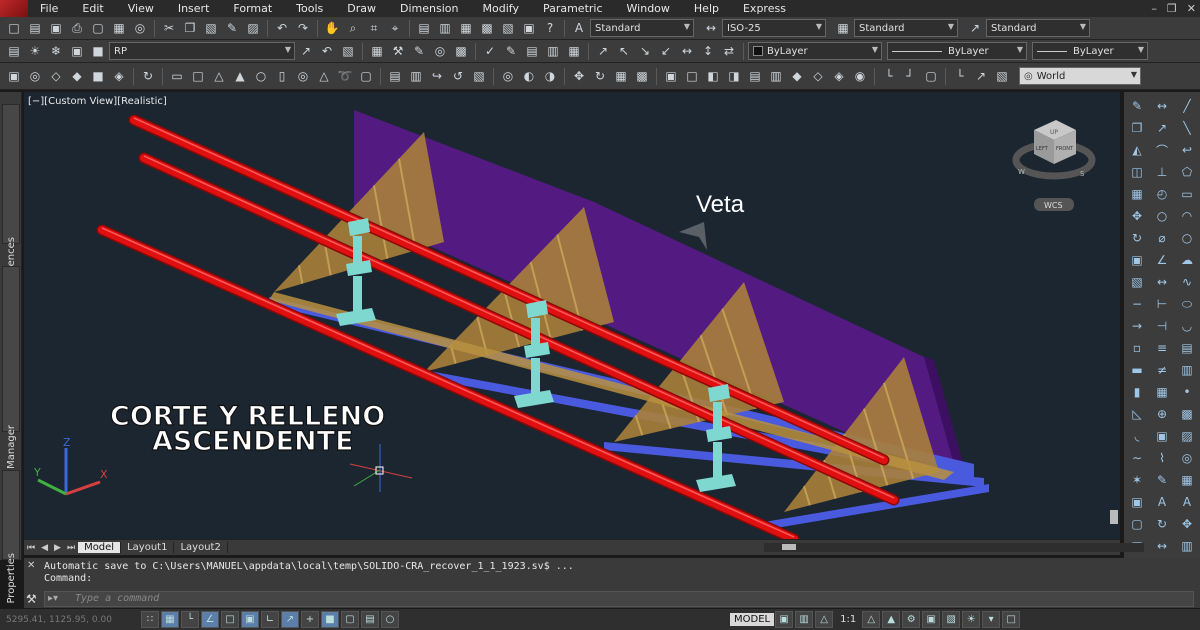 The width and height of the screenshot is (1200, 630). What do you see at coordinates (1137, 238) in the screenshot?
I see `rotate-icon: ↻` at bounding box center [1137, 238].